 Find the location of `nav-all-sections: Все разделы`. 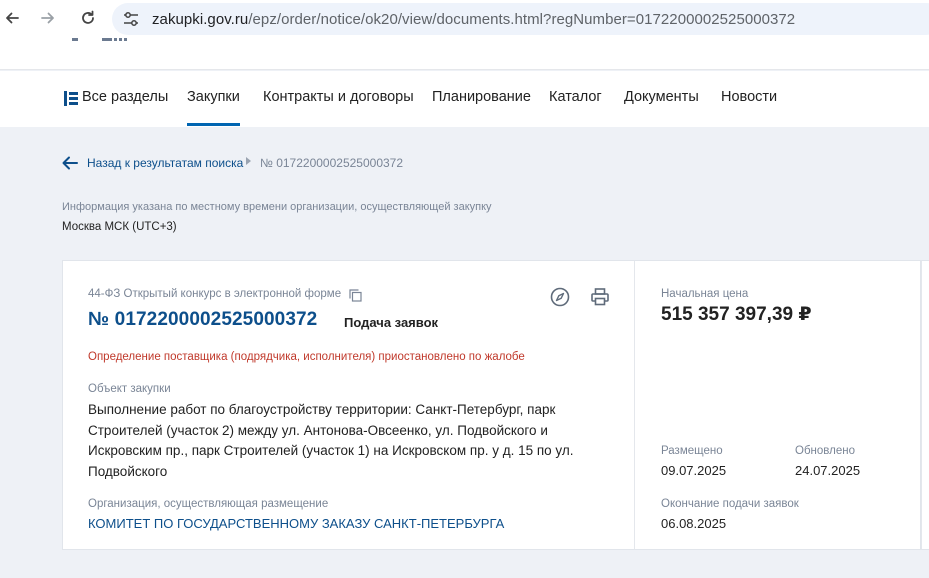

nav-all-sections: Все разделы is located at coordinates (125, 97).